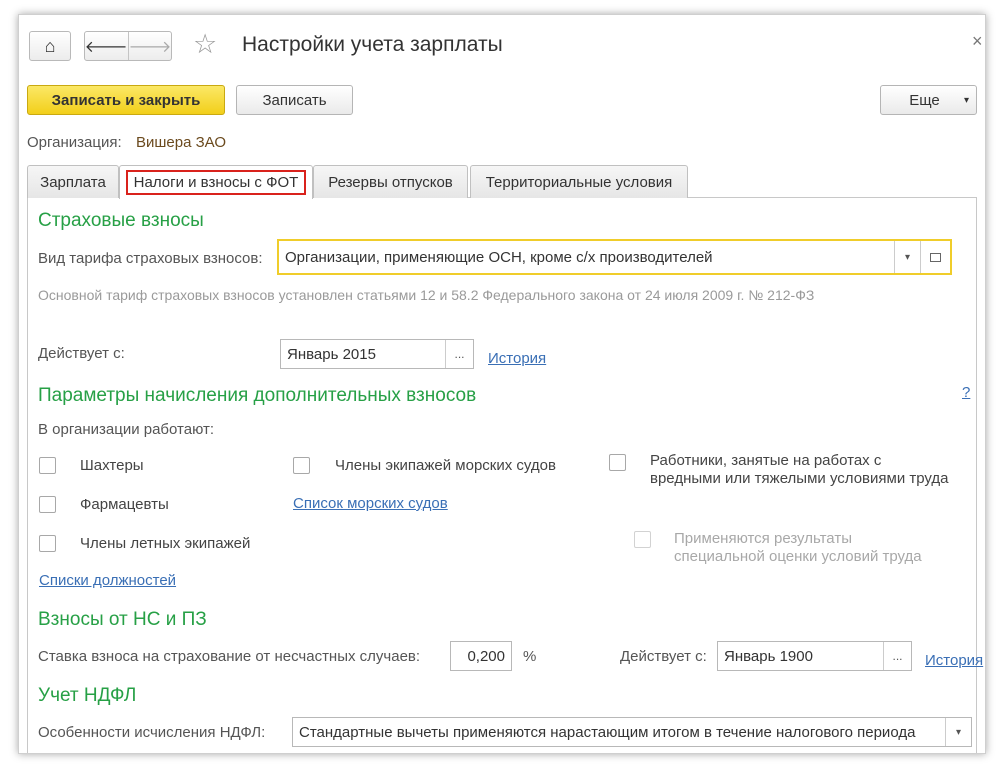 This screenshot has width=1003, height=772. I want to click on pharmacists-label: Фармацевты, so click(124, 504).